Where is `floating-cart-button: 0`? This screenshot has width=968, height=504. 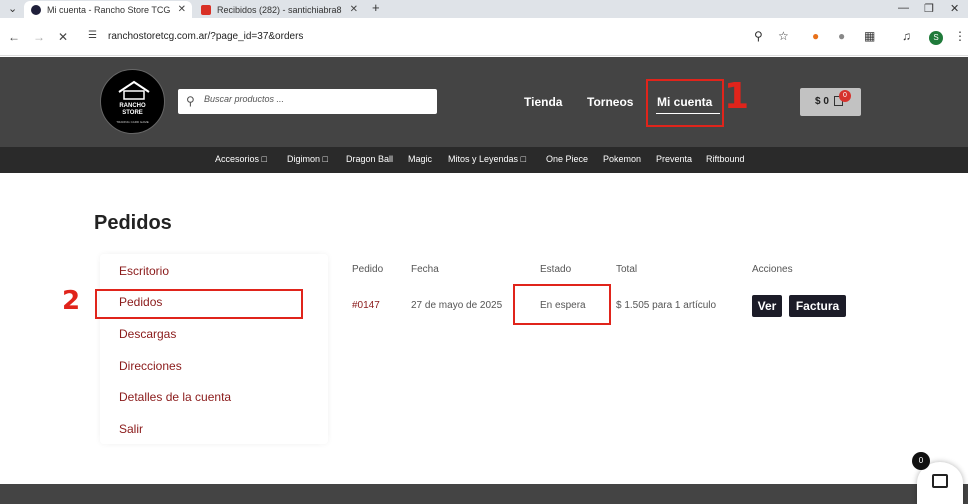 floating-cart-button: 0 is located at coordinates (937, 478).